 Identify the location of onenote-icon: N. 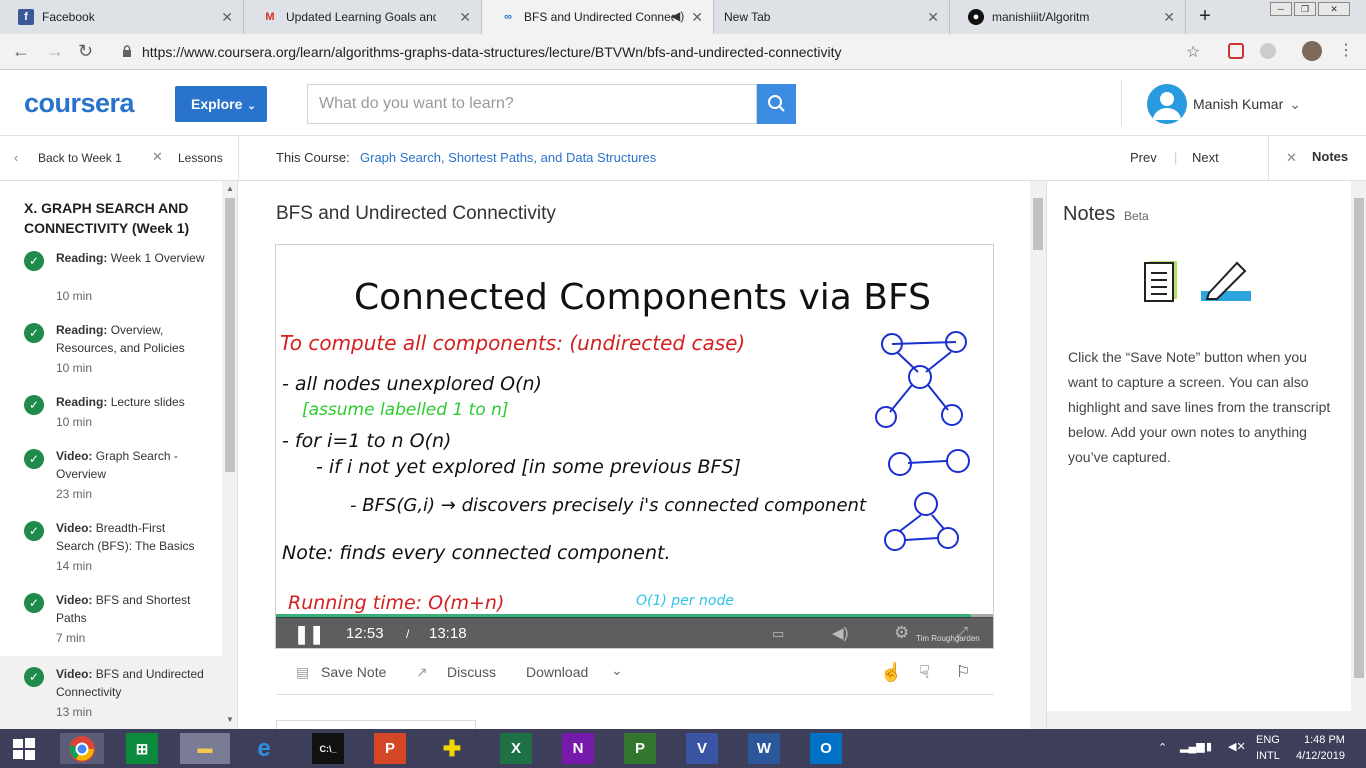
(578, 748).